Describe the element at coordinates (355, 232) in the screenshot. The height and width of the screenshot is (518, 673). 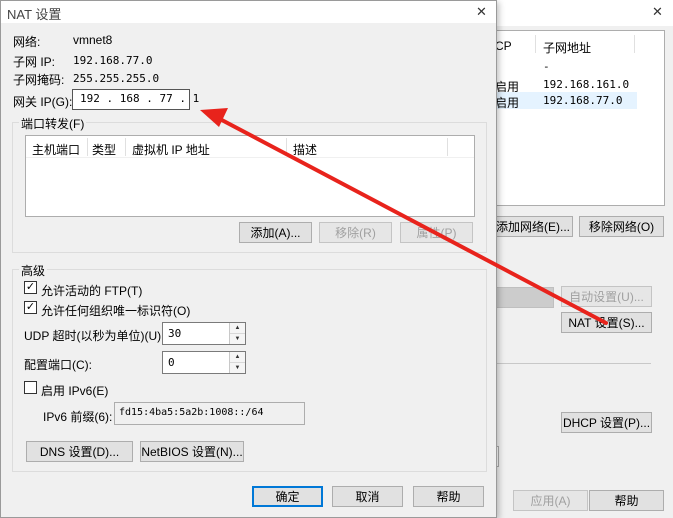
I see `remove-port-button: 移除(R)` at that location.